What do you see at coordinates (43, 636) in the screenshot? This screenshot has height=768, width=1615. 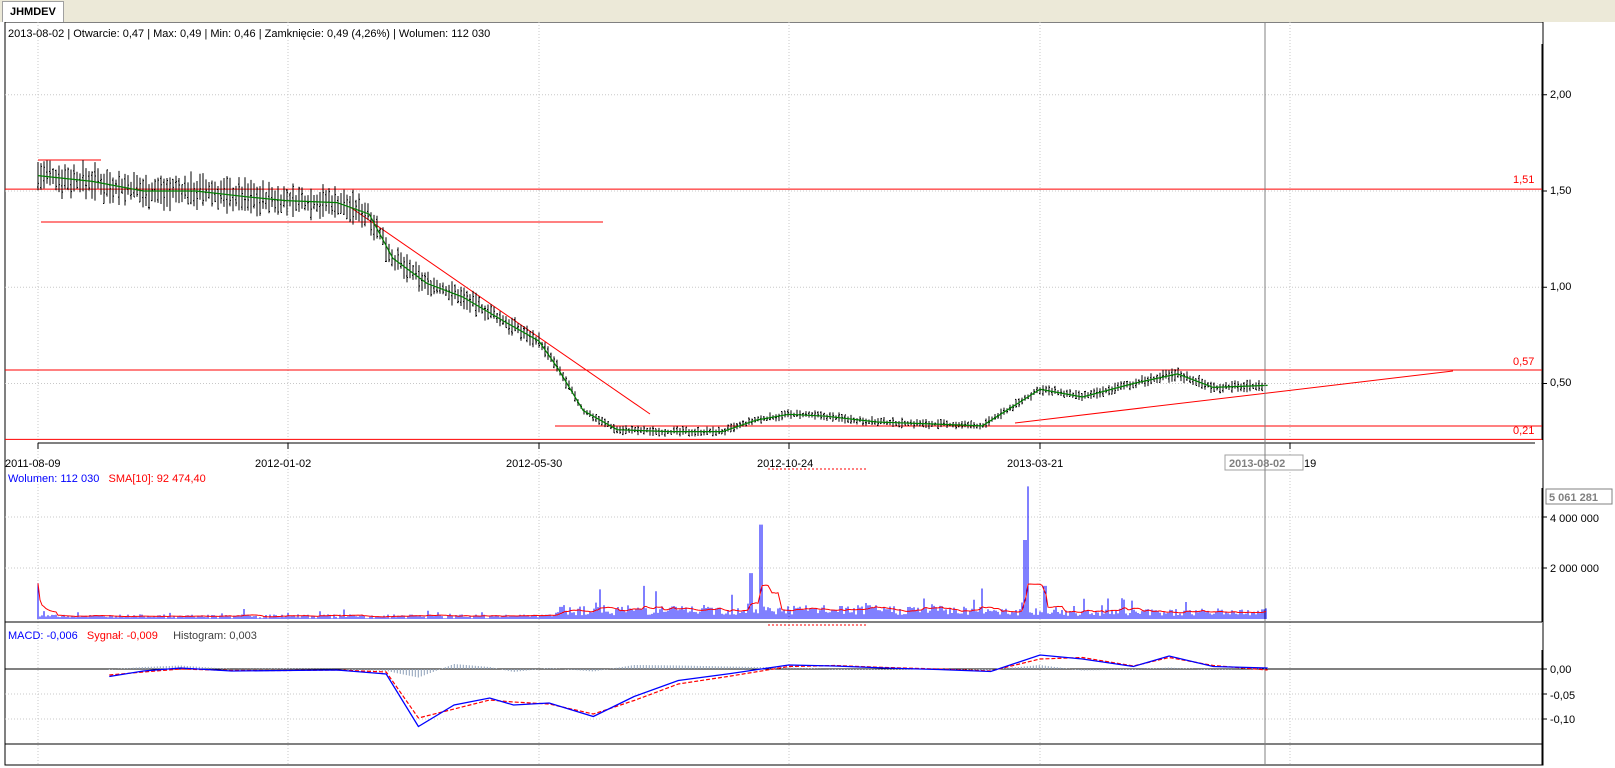 I see `macd-label: MACD: -0,006` at bounding box center [43, 636].